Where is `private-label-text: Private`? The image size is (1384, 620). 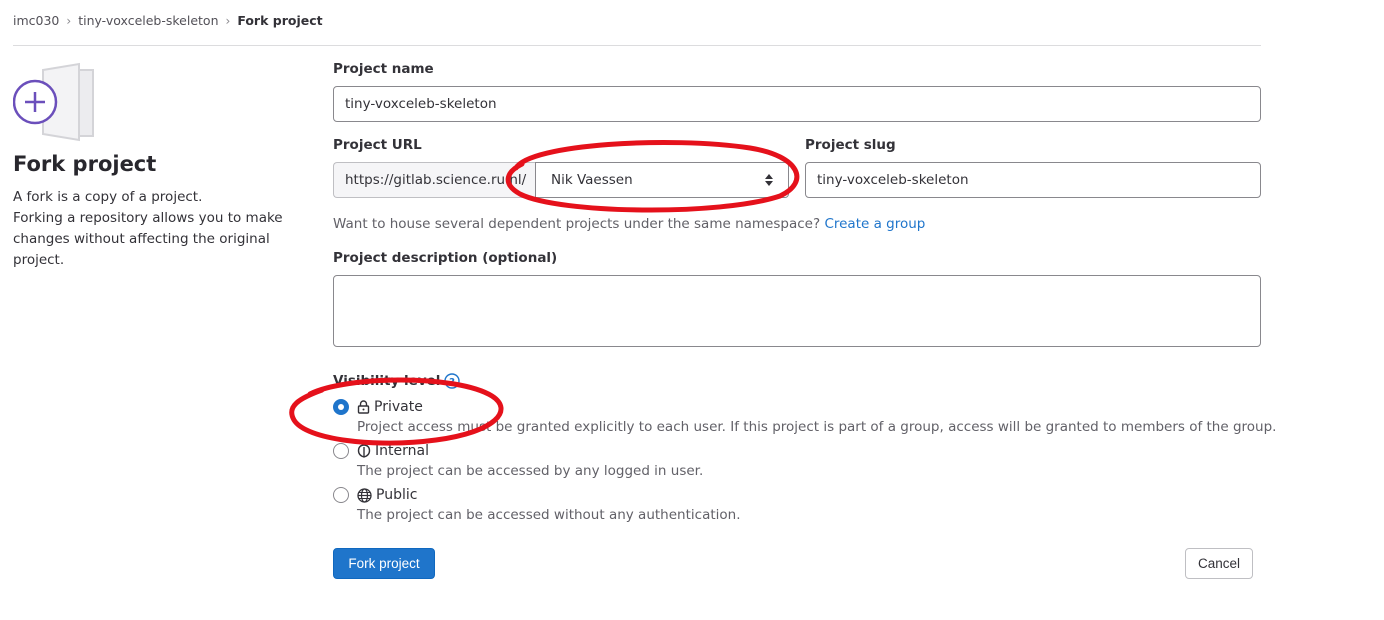 private-label-text: Private is located at coordinates (398, 407).